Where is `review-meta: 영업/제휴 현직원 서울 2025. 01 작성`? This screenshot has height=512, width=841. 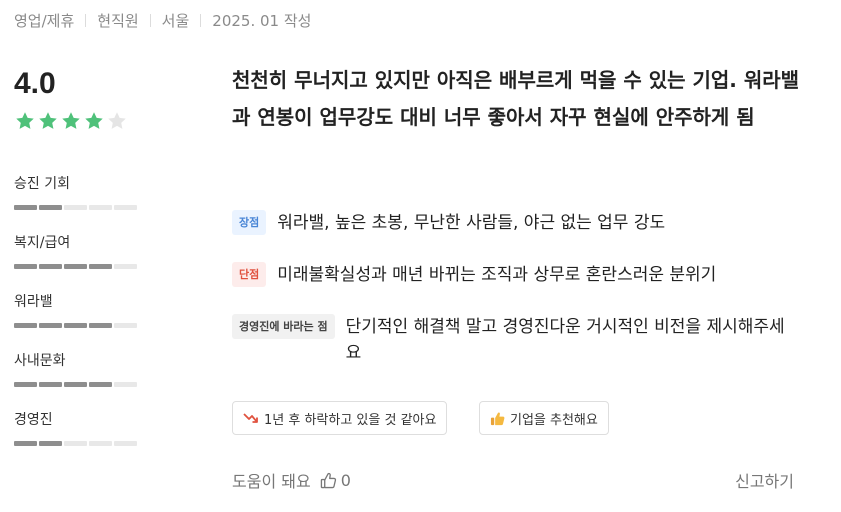
review-meta: 영업/제휴 현직원 서울 2025. 01 작성 is located at coordinates (162, 20).